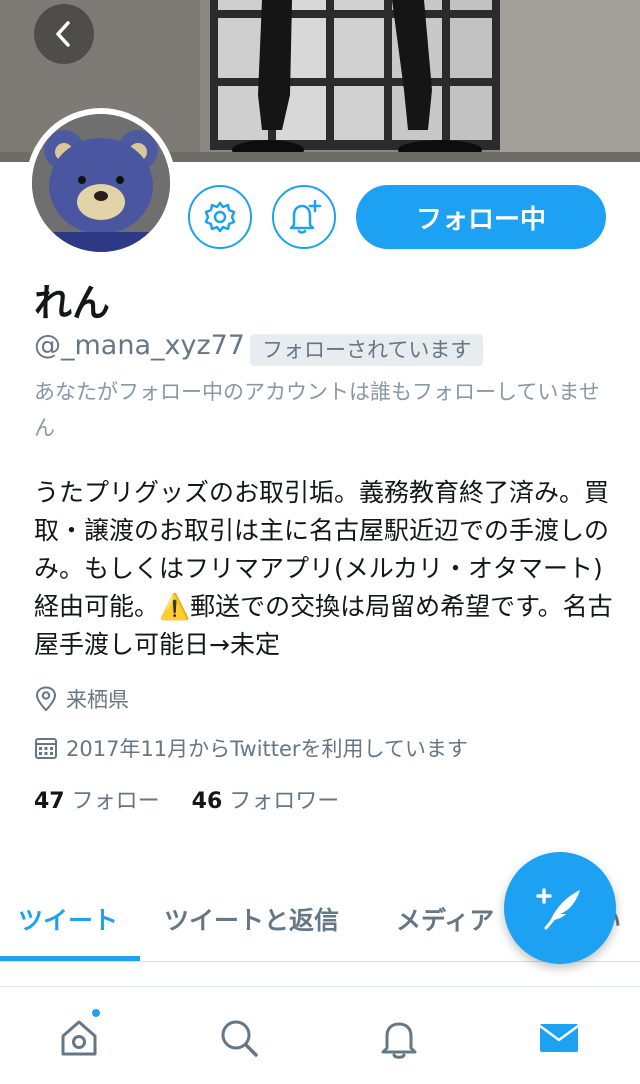 The height and width of the screenshot is (1084, 640). I want to click on following-label: フォロー, so click(115, 801).